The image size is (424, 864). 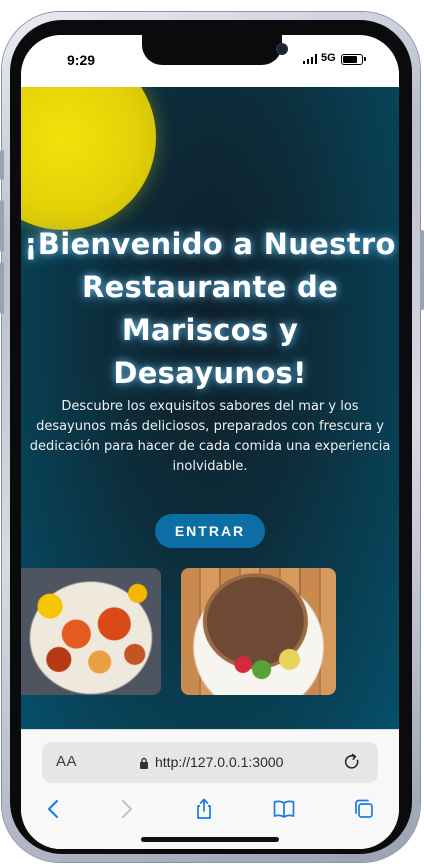 What do you see at coordinates (204, 809) in the screenshot?
I see `share-icon` at bounding box center [204, 809].